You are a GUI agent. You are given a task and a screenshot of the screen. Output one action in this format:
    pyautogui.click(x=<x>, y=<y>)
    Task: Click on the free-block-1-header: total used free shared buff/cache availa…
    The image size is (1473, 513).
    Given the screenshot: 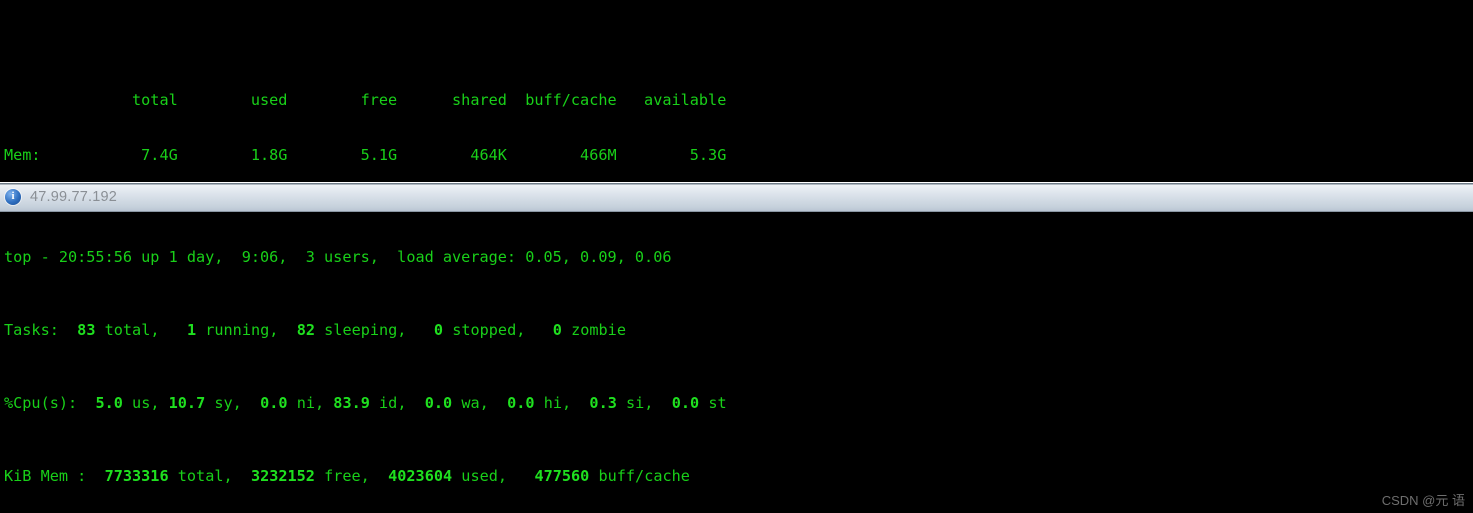 What is the action you would take?
    pyautogui.click(x=365, y=100)
    